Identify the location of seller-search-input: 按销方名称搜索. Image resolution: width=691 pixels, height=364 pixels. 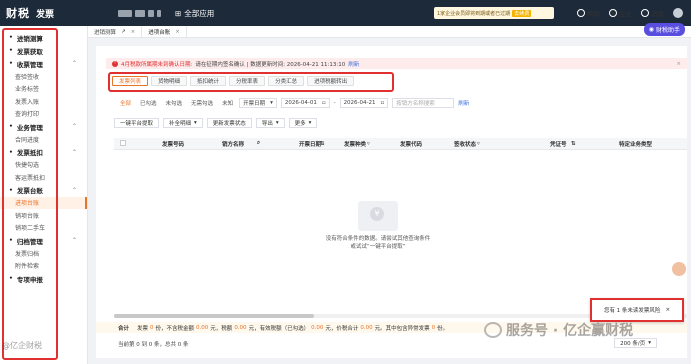
(423, 103).